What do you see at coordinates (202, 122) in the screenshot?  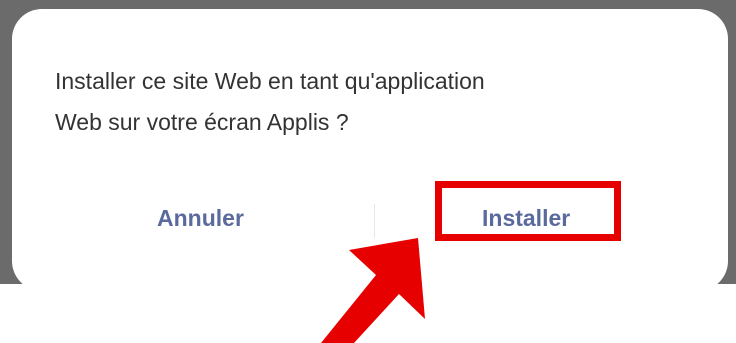 I see `dialog-message-line-2: Web sur votre écran Applis ?` at bounding box center [202, 122].